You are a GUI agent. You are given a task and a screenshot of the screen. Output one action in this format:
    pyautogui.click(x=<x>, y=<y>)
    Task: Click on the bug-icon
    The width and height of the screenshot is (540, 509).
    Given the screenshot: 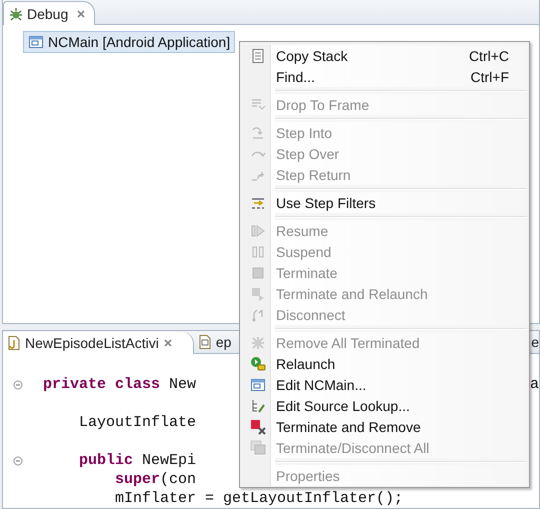 What is the action you would take?
    pyautogui.click(x=16, y=13)
    